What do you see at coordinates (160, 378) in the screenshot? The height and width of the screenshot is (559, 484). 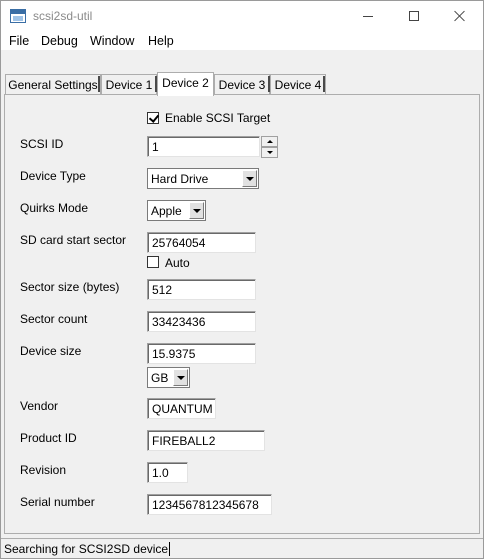 I see `device-size-unit-value: GB` at bounding box center [160, 378].